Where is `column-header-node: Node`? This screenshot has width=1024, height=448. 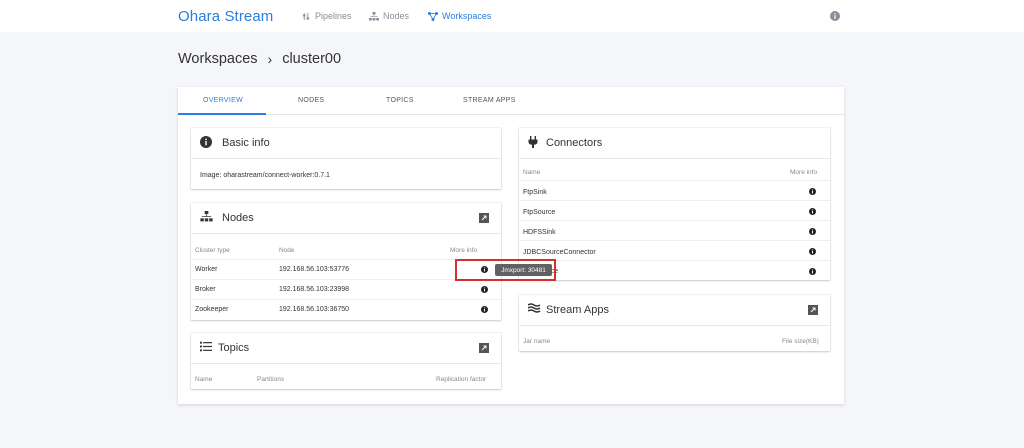 column-header-node: Node is located at coordinates (287, 250).